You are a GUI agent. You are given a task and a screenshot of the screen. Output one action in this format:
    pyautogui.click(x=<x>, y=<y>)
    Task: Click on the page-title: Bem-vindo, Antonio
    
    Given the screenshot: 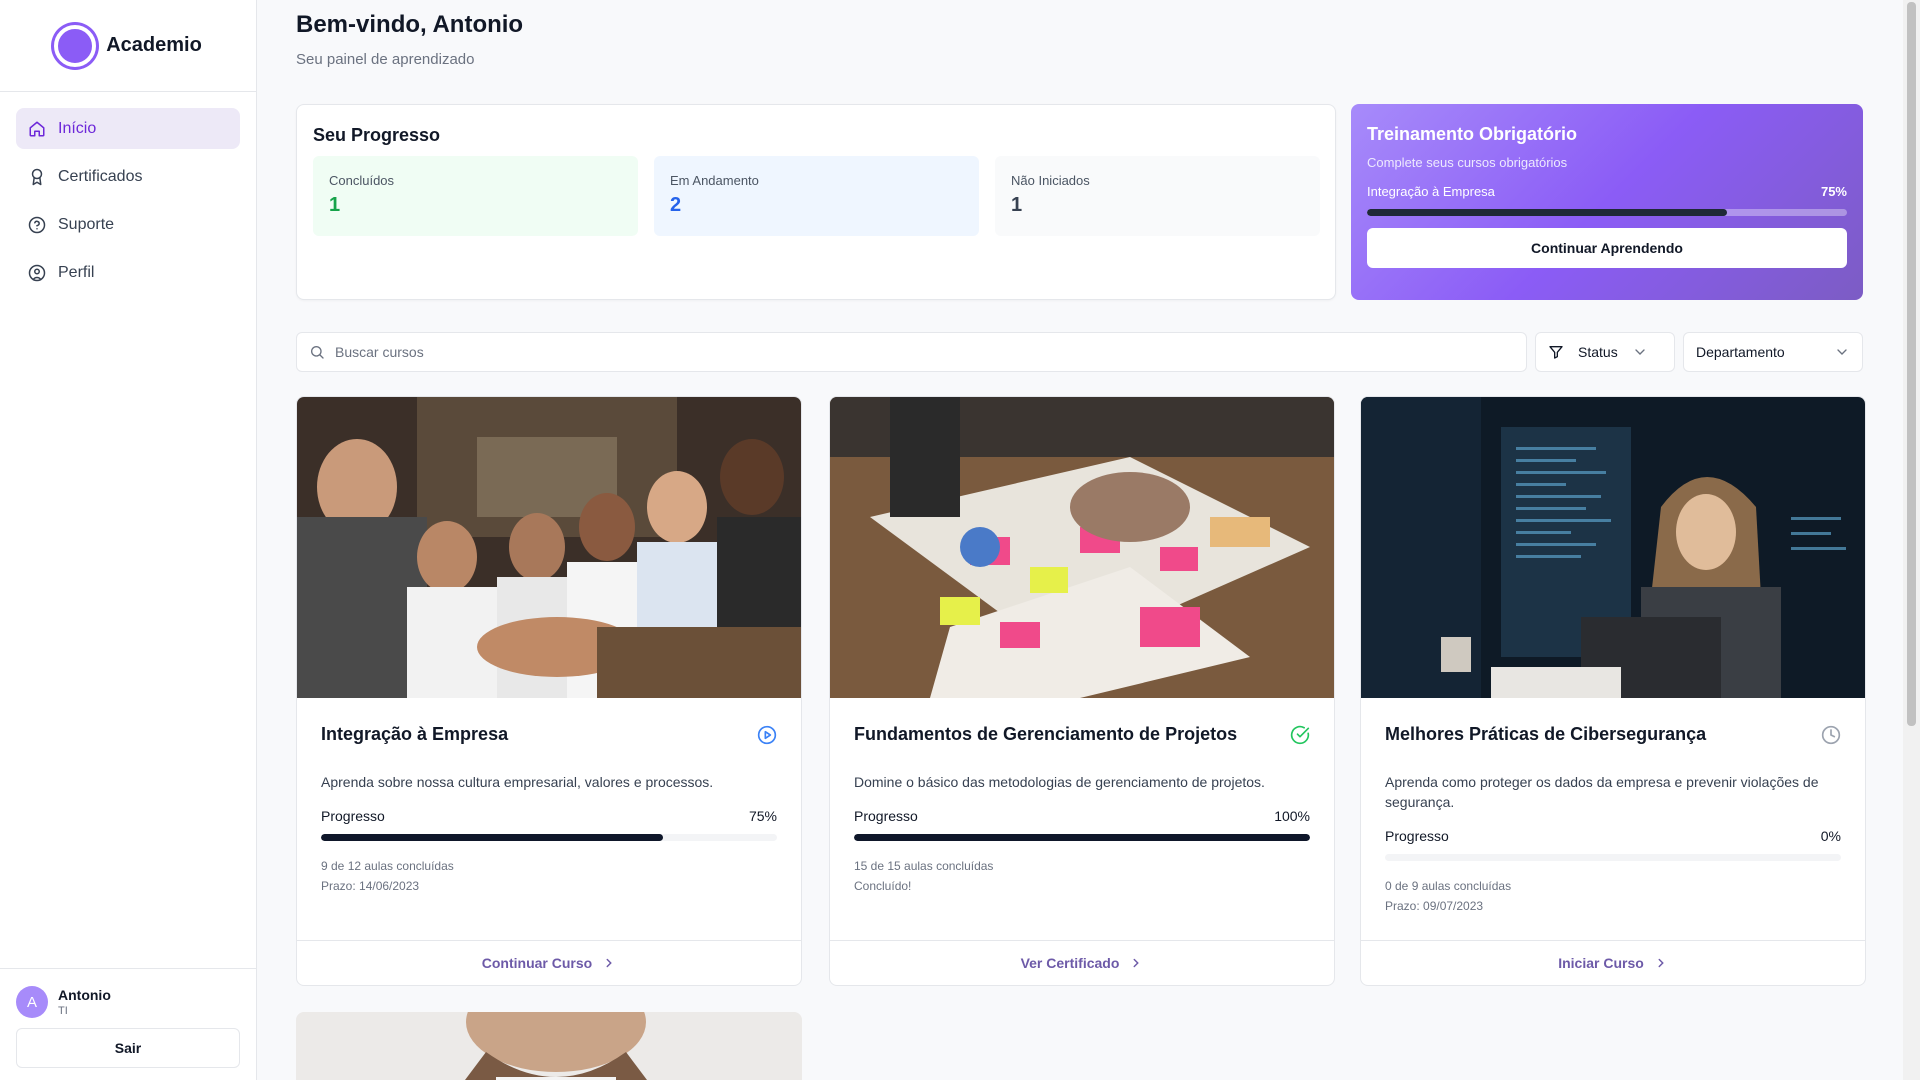 What is the action you would take?
    pyautogui.click(x=410, y=24)
    